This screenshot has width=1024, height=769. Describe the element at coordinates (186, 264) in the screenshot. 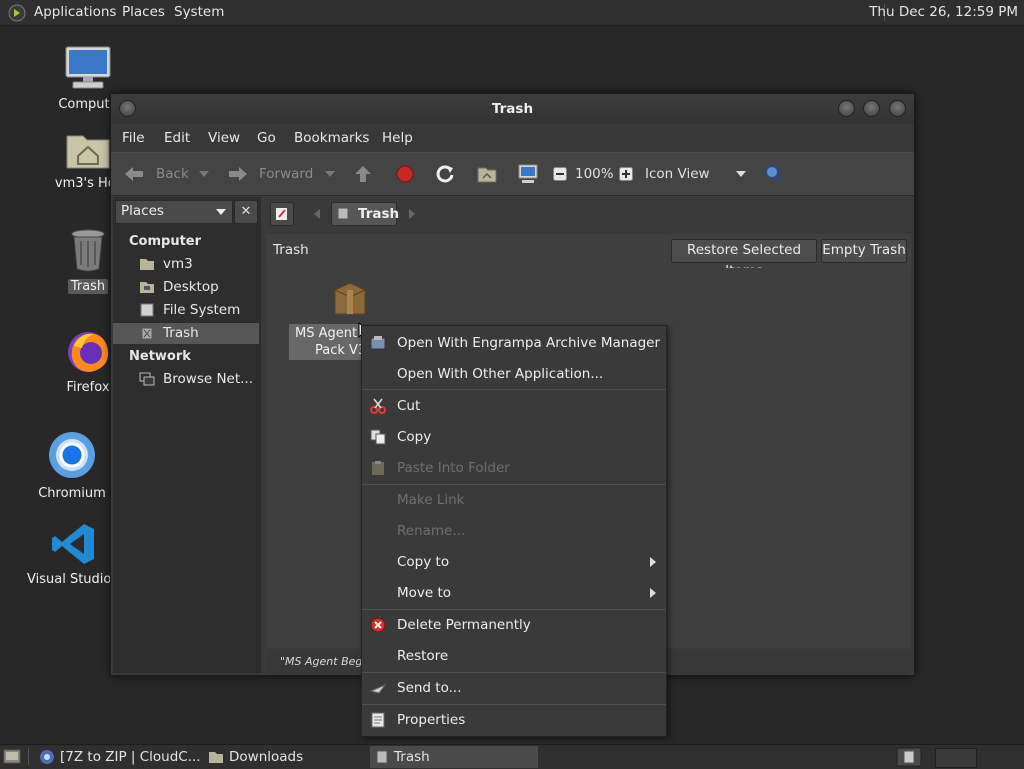

I see `sidebar-item-vm3: vm3` at that location.